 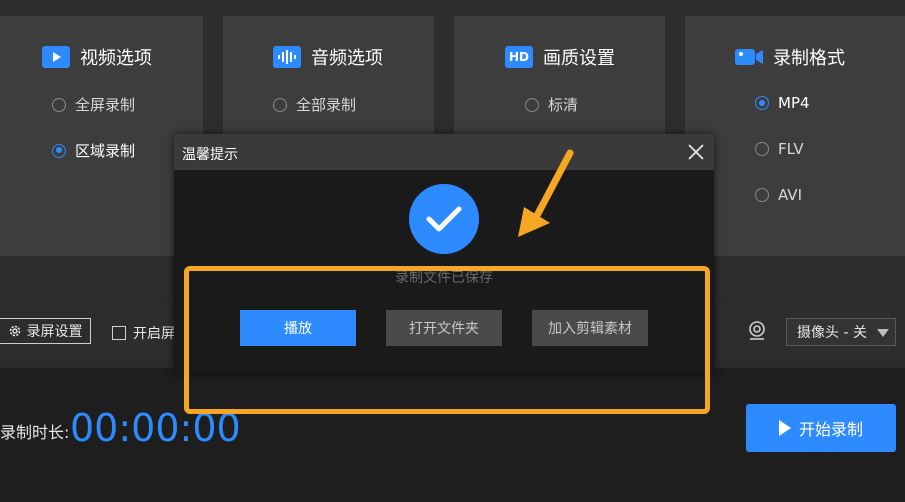 What do you see at coordinates (757, 333) in the screenshot?
I see `webcam-icon` at bounding box center [757, 333].